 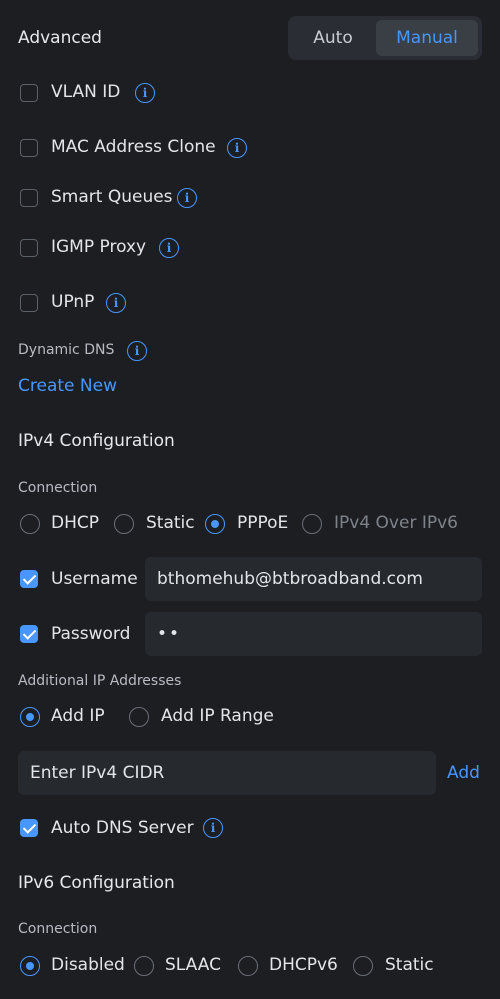 What do you see at coordinates (396, 523) in the screenshot?
I see `radio-ipv4-over-ipv6-label: IPv4 Over IPv6` at bounding box center [396, 523].